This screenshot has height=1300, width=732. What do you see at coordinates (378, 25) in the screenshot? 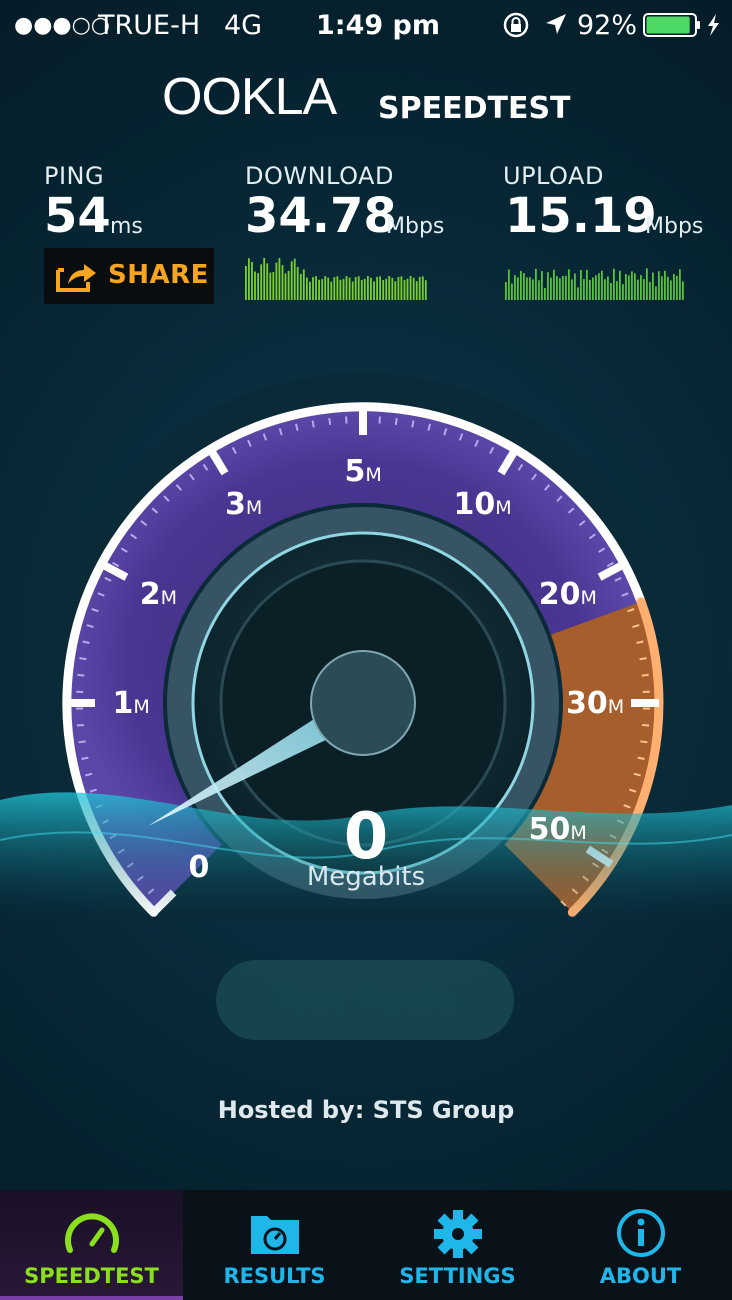
I see `status-time: 1:49 pm` at bounding box center [378, 25].